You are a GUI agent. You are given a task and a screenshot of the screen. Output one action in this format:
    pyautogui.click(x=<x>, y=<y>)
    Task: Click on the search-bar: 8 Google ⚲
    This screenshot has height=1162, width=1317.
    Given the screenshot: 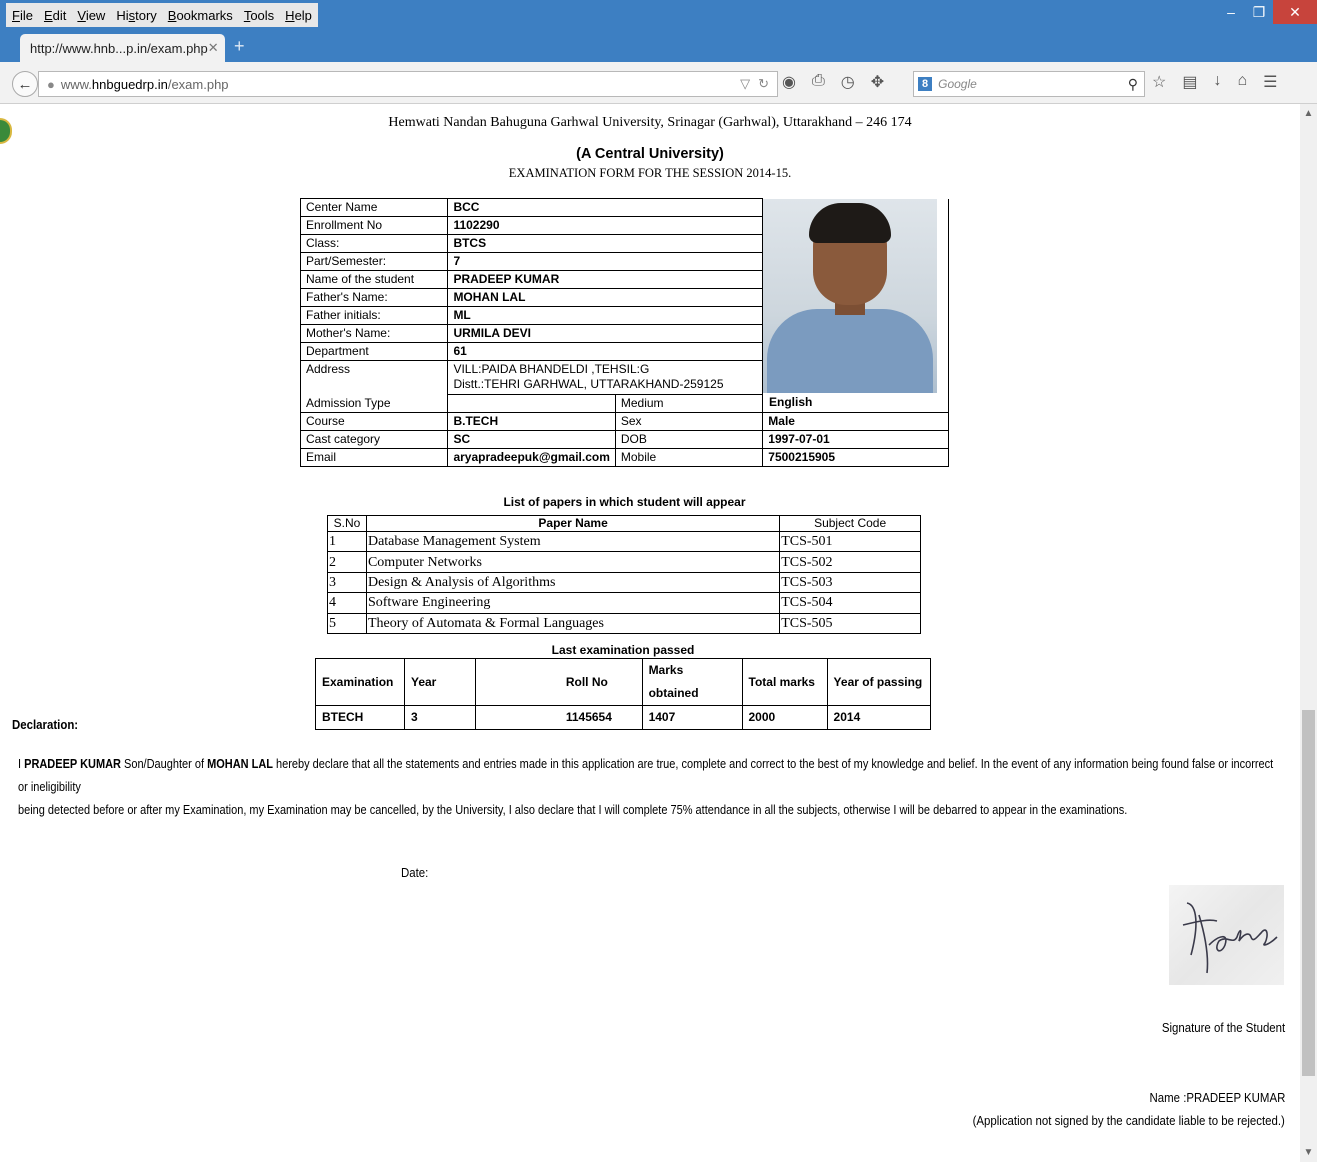 What is the action you would take?
    pyautogui.click(x=1029, y=84)
    